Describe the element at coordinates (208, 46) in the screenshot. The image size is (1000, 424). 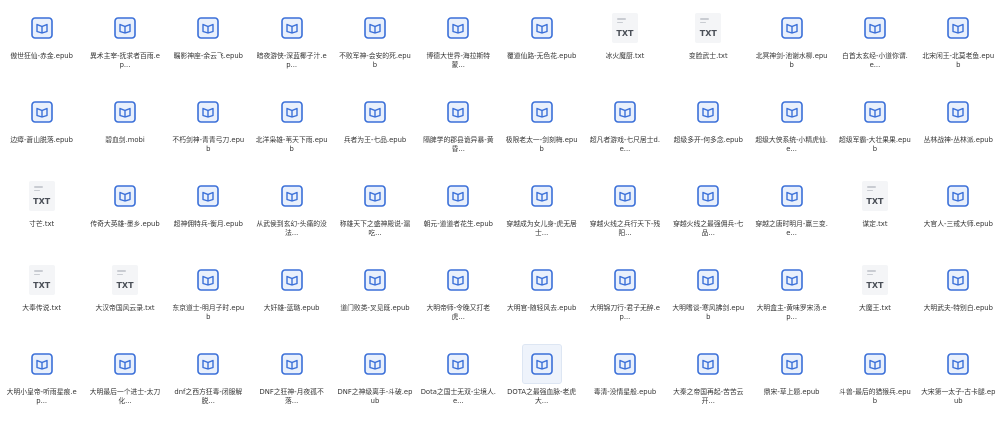
I see `file-item: 瞩影神座-余云飞.epub` at that location.